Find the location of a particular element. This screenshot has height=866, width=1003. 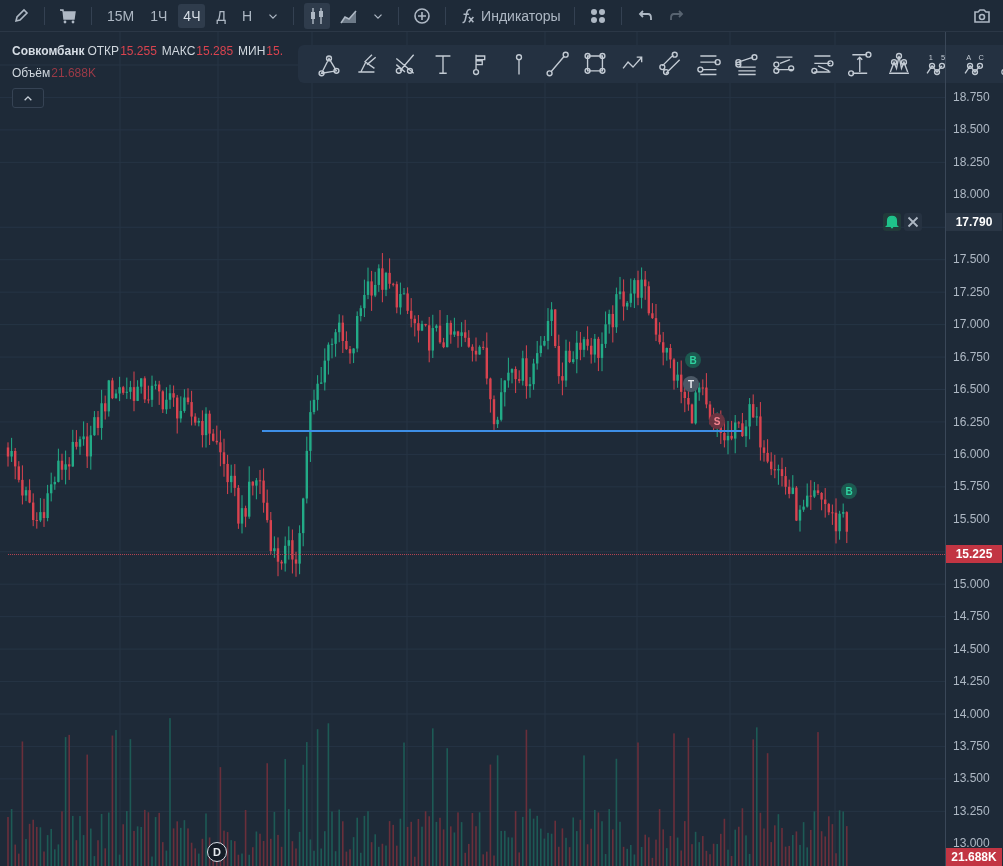

alert-price-tag: 17.790 is located at coordinates (974, 222).